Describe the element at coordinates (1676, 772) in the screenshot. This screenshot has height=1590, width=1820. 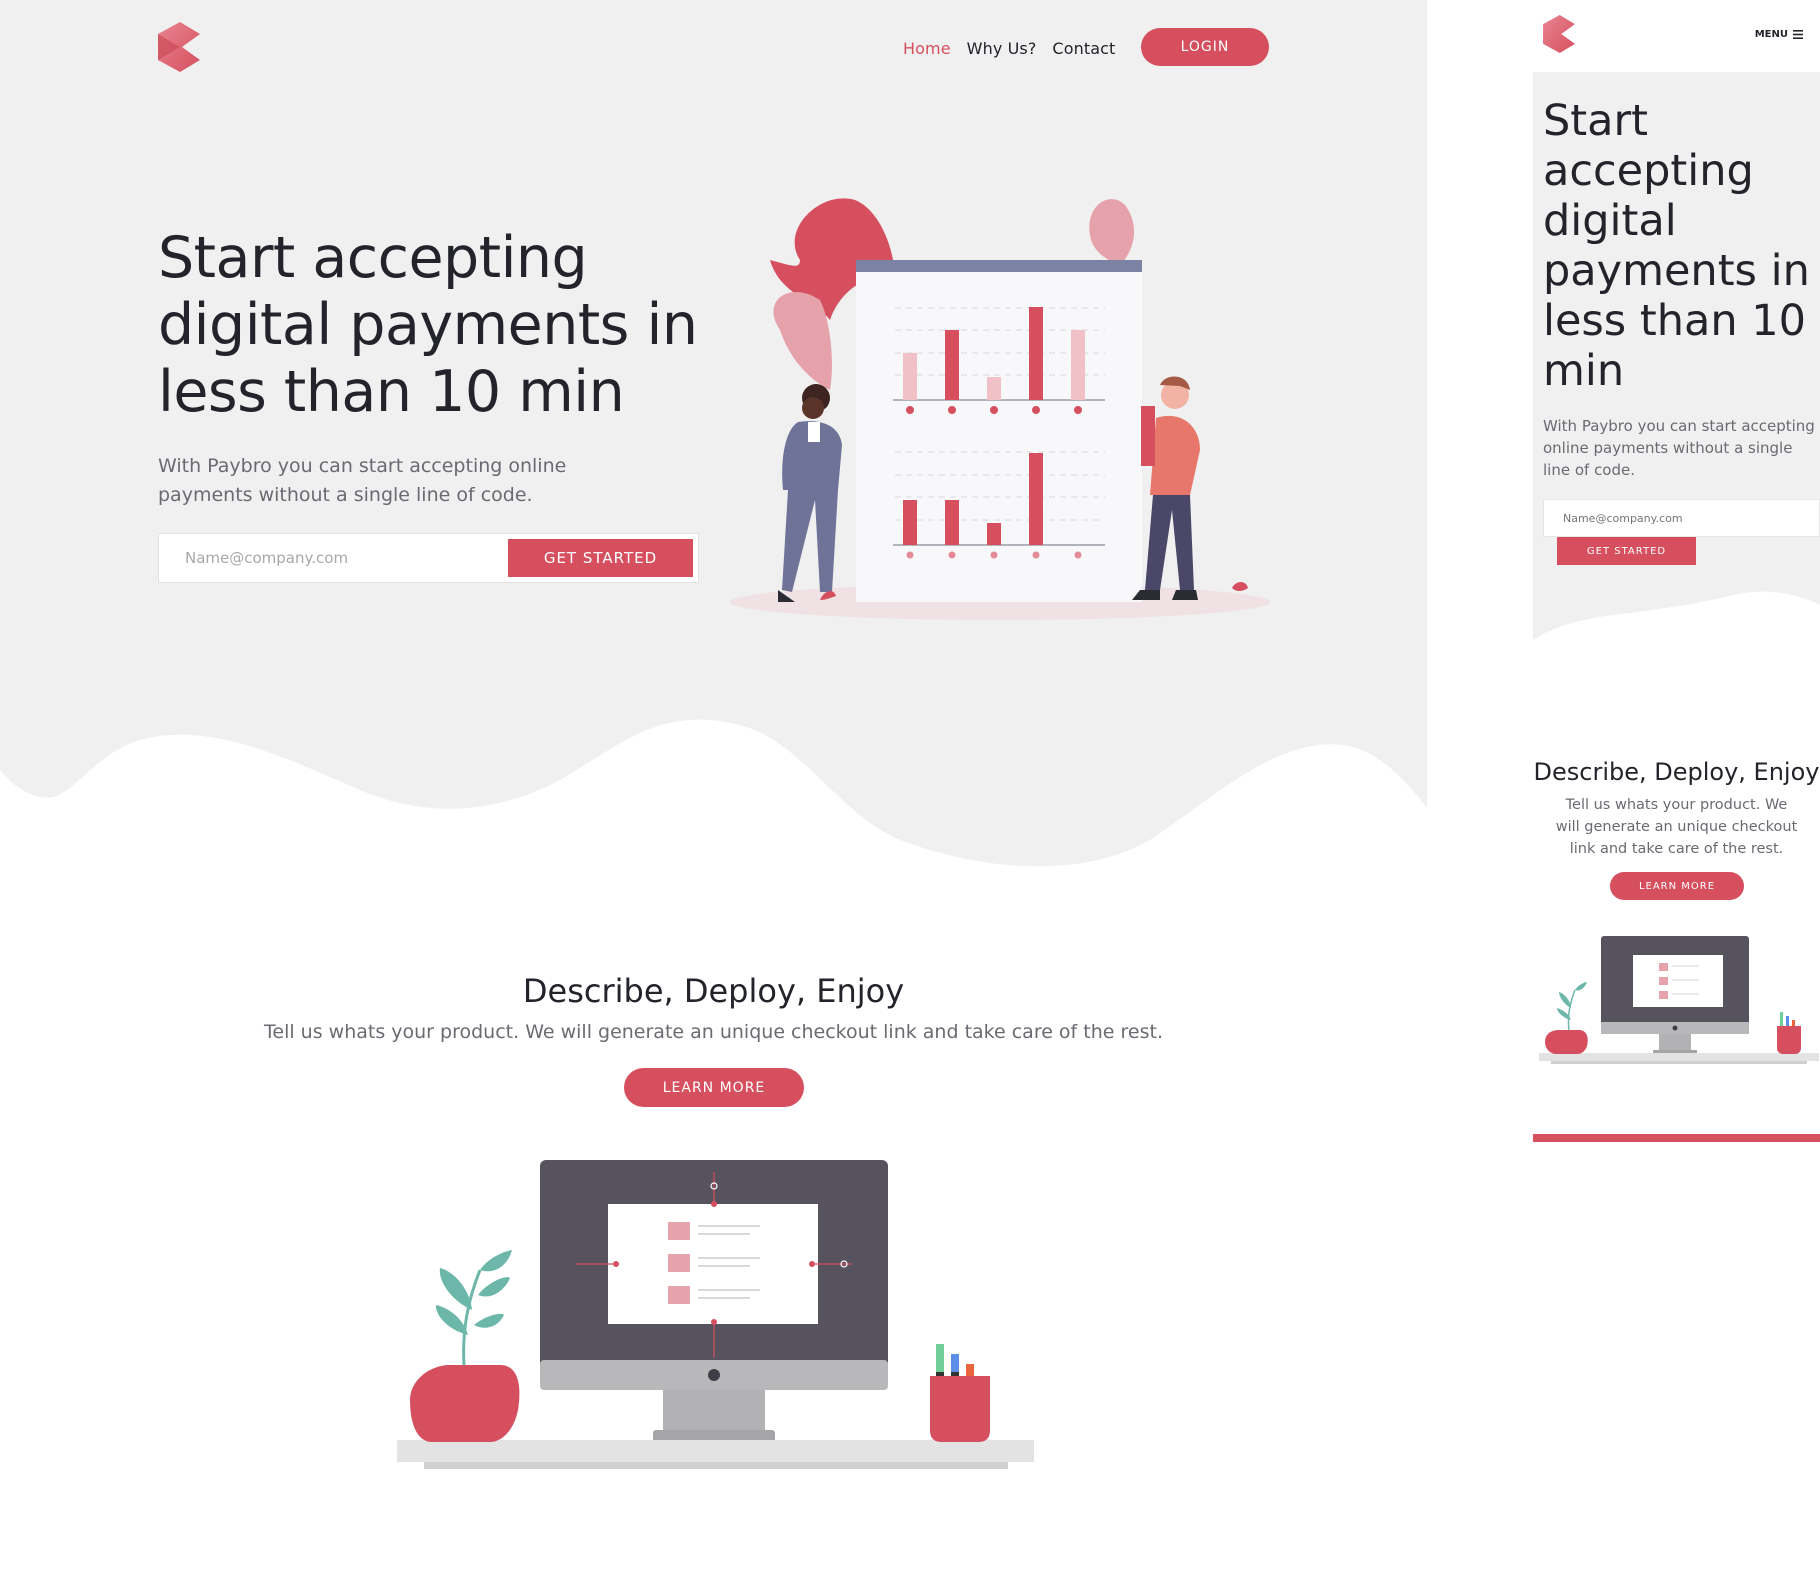
I see `mobile-section-title: Describe, Deploy, Enjoy` at that location.